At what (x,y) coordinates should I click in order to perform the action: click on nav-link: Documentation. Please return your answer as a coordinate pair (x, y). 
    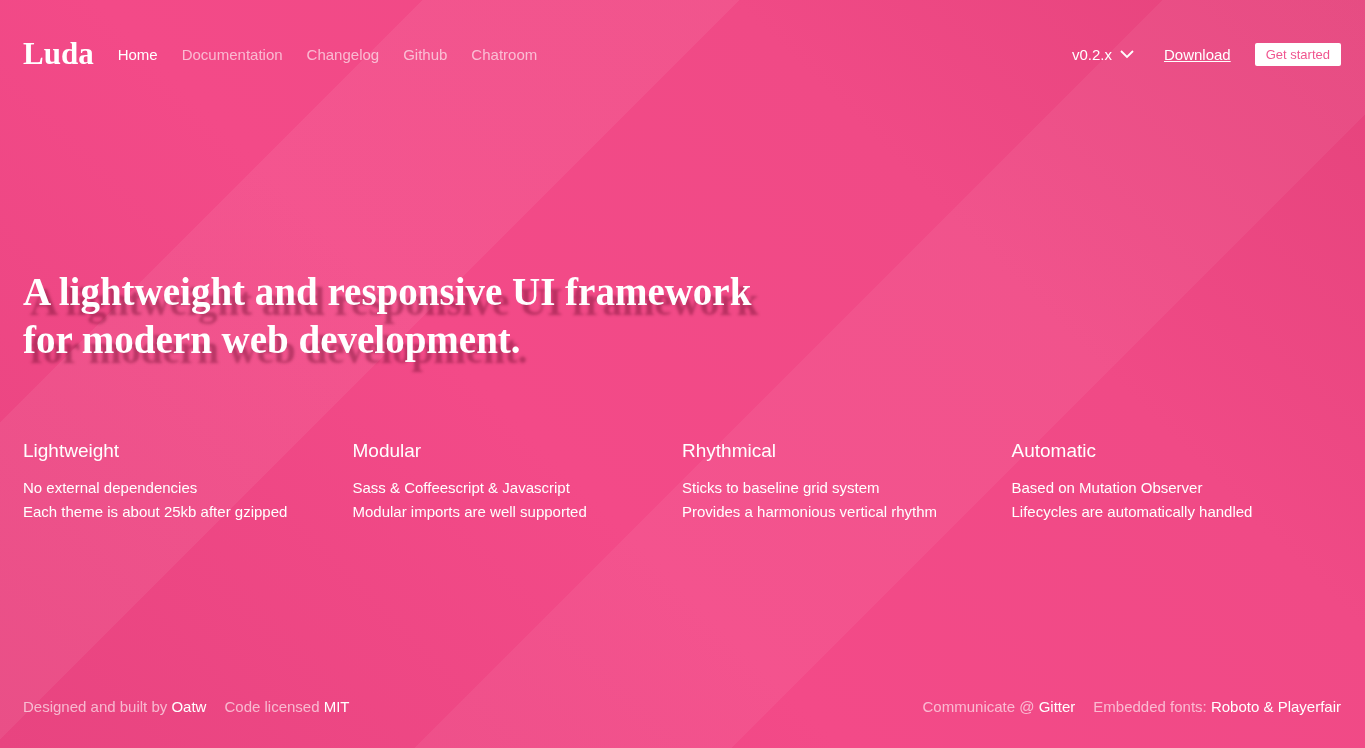
    Looking at the image, I should click on (232, 54).